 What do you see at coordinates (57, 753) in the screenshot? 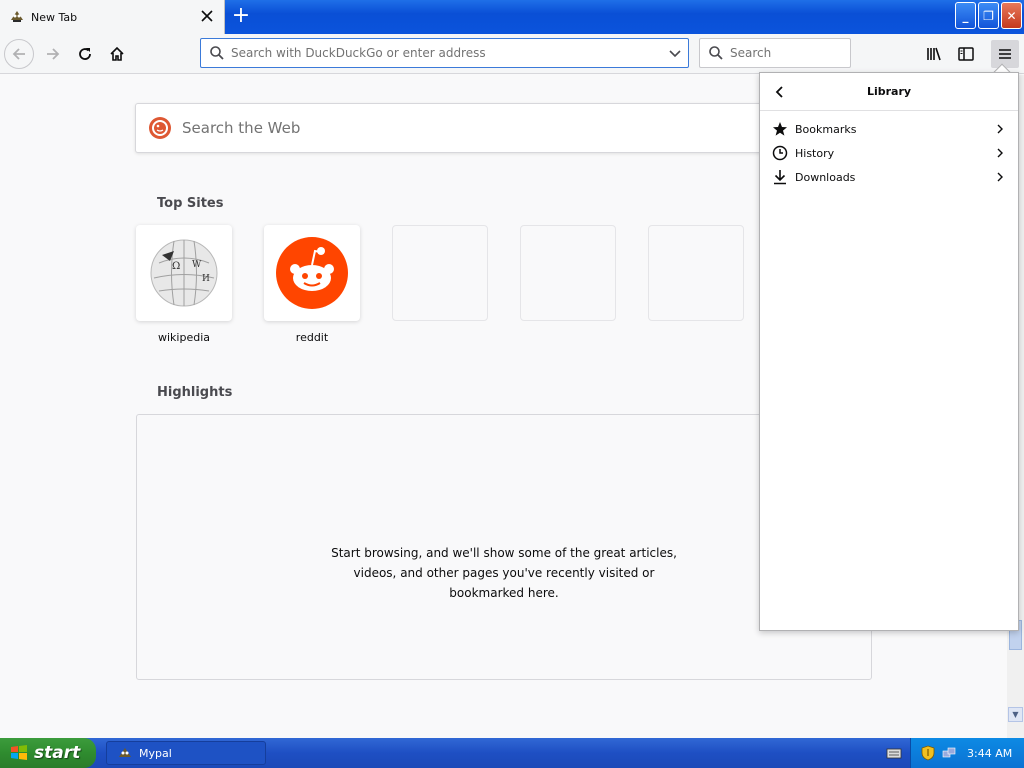
I see `start-label: start` at bounding box center [57, 753].